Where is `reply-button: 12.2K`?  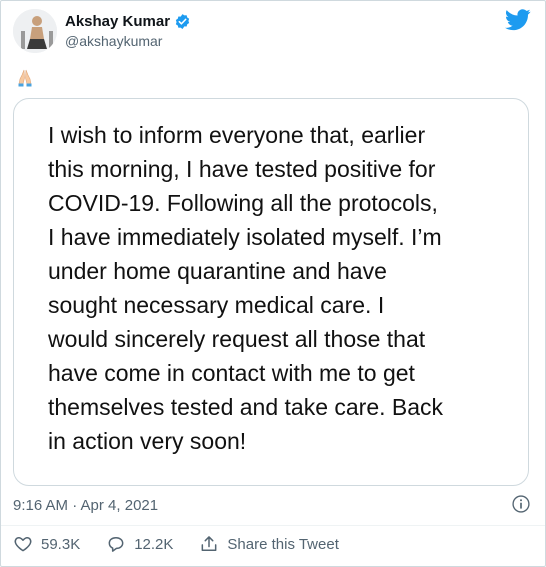
reply-button: 12.2K is located at coordinates (139, 544).